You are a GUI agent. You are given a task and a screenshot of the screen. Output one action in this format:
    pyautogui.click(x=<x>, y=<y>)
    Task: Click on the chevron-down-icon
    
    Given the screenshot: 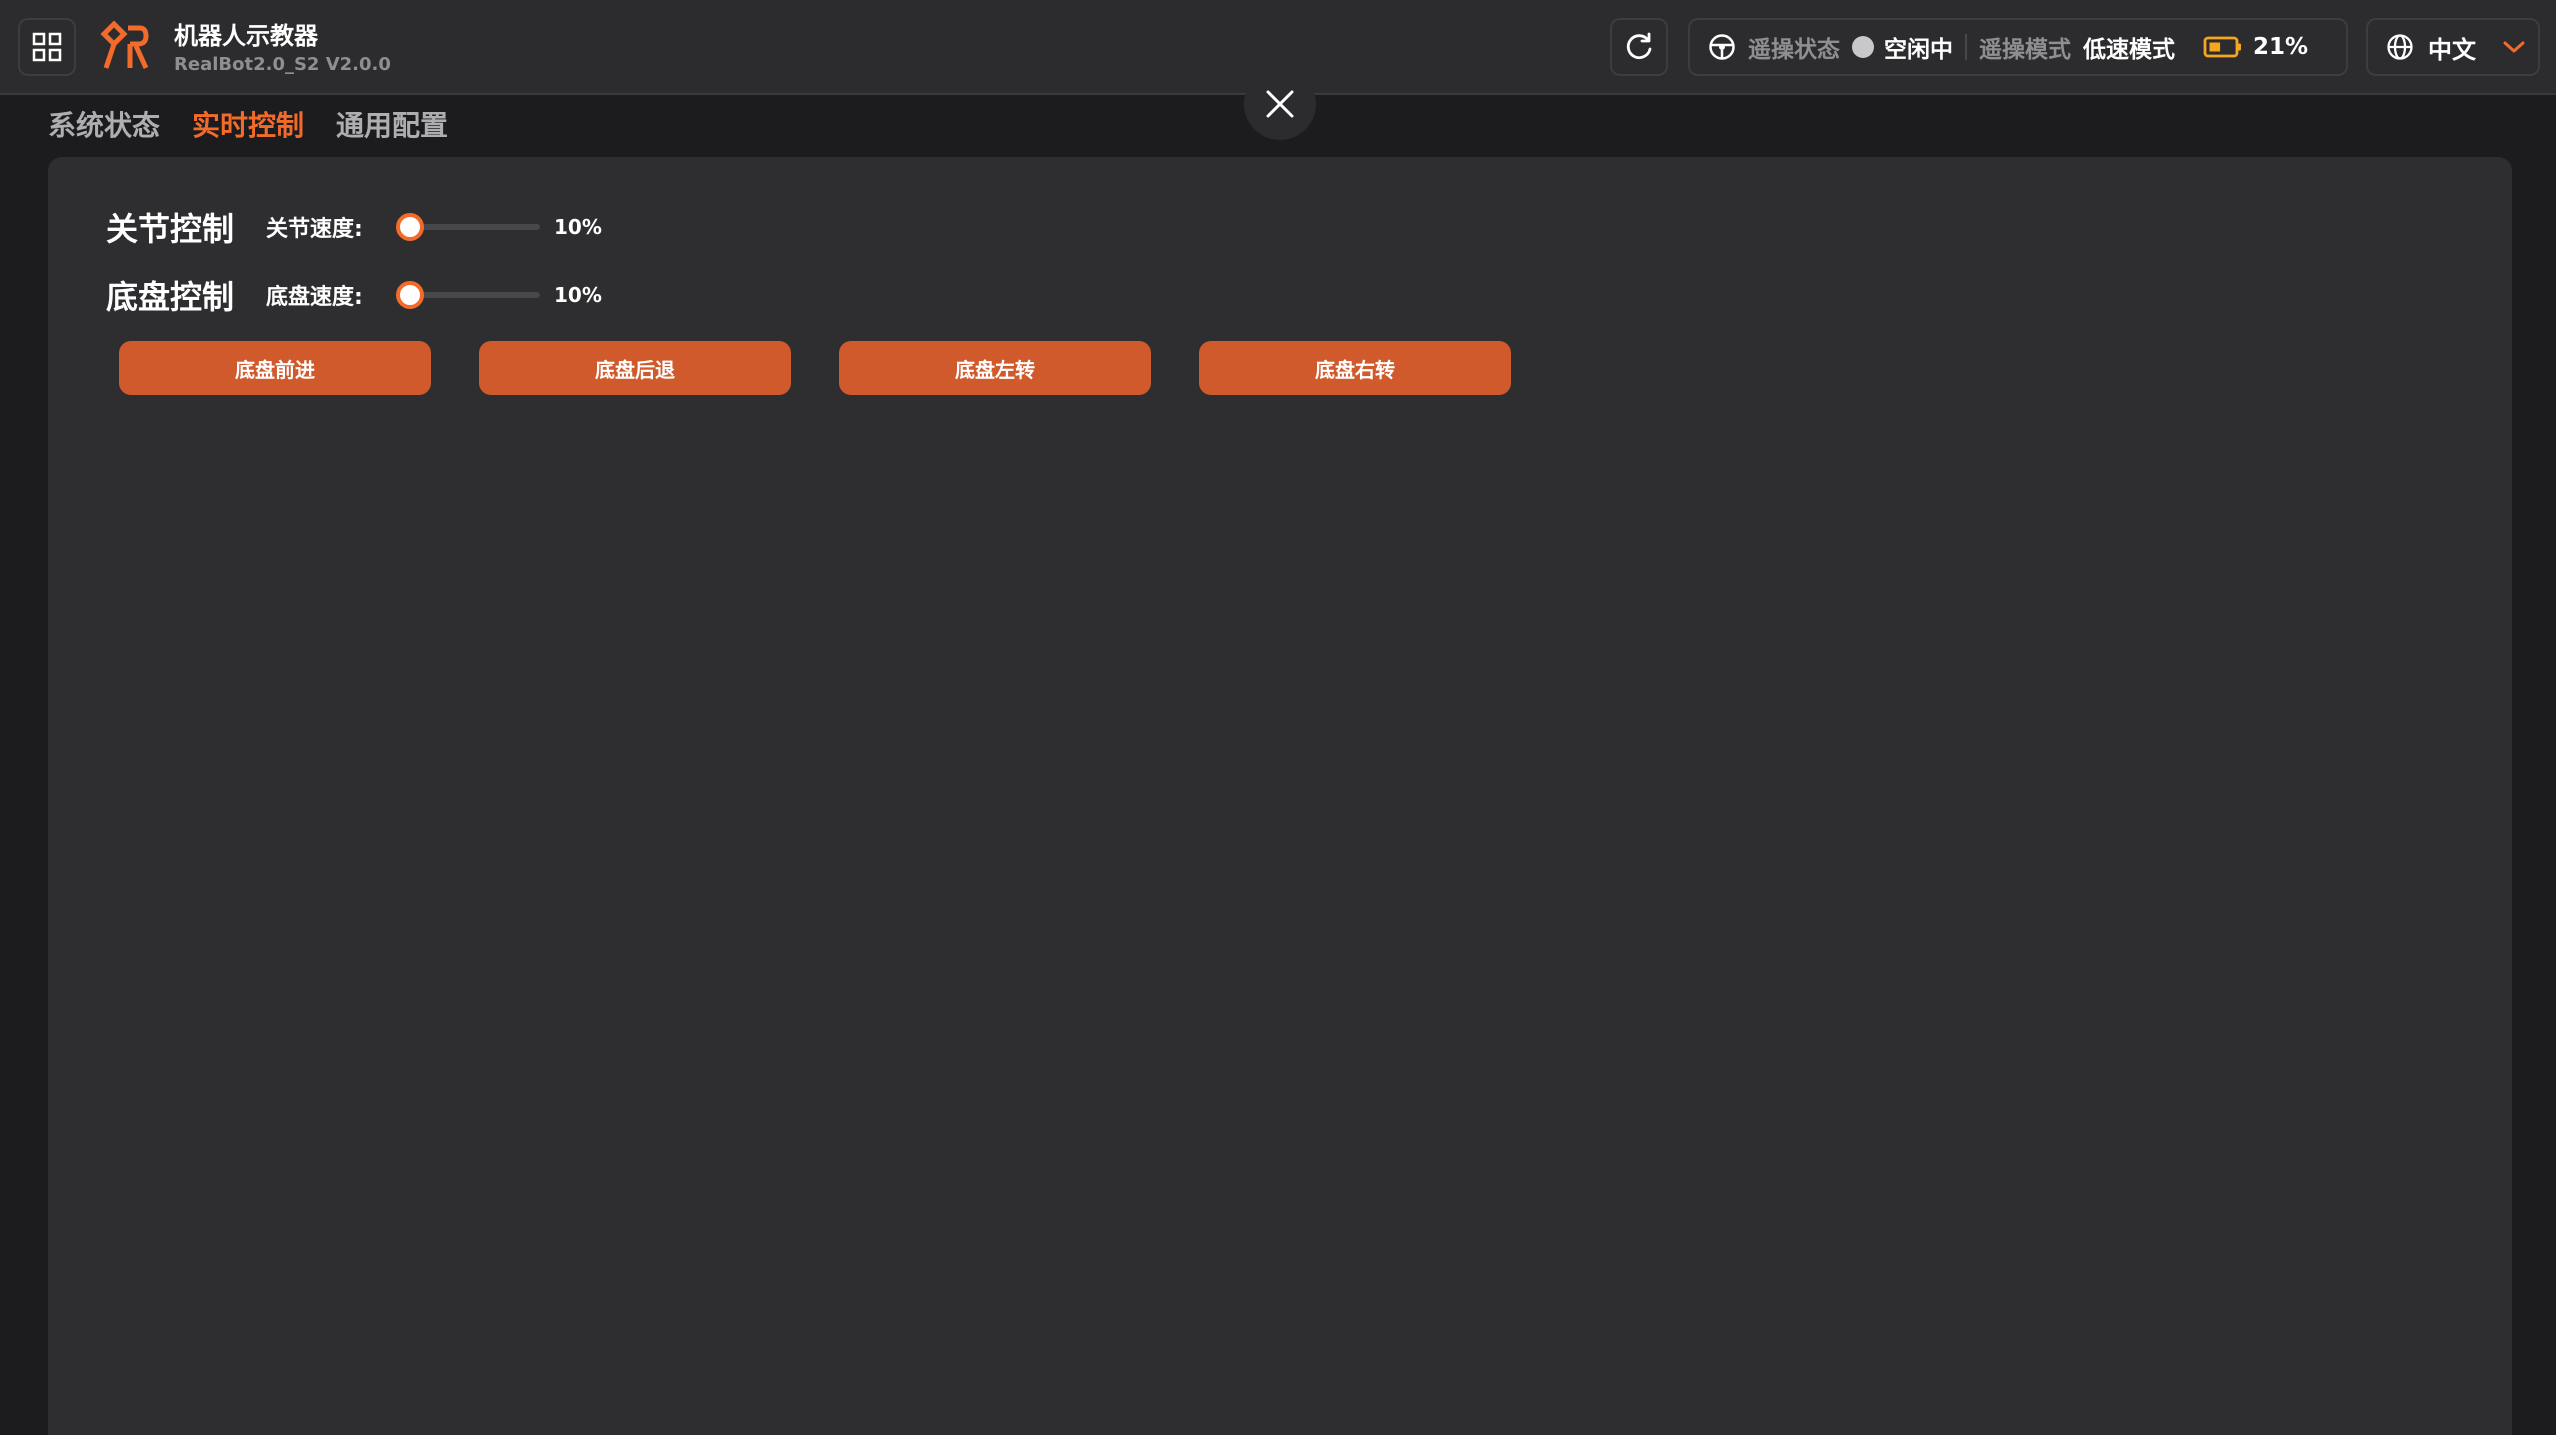 What is the action you would take?
    pyautogui.click(x=2514, y=47)
    